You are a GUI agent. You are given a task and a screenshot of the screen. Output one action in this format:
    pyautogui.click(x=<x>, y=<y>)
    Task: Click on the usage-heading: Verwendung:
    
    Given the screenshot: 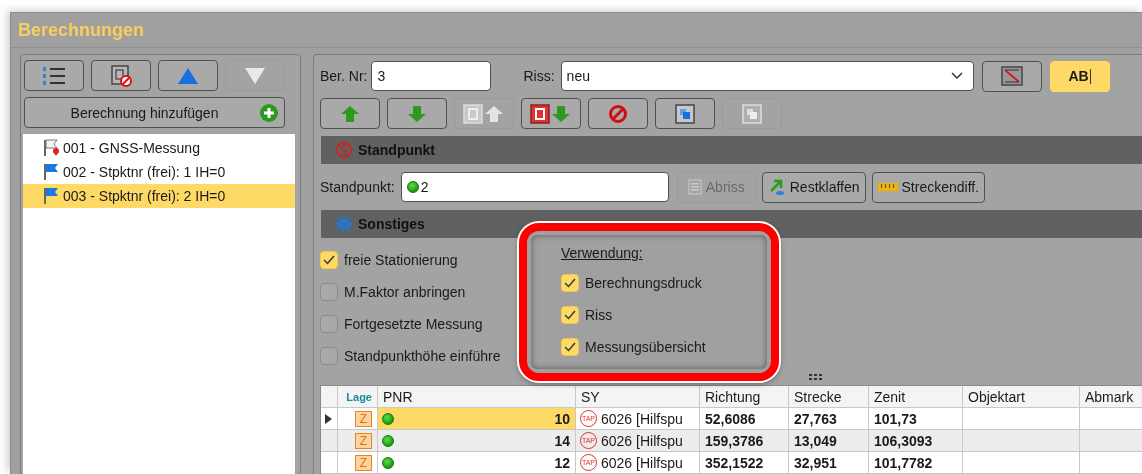 What is the action you would take?
    pyautogui.click(x=602, y=253)
    